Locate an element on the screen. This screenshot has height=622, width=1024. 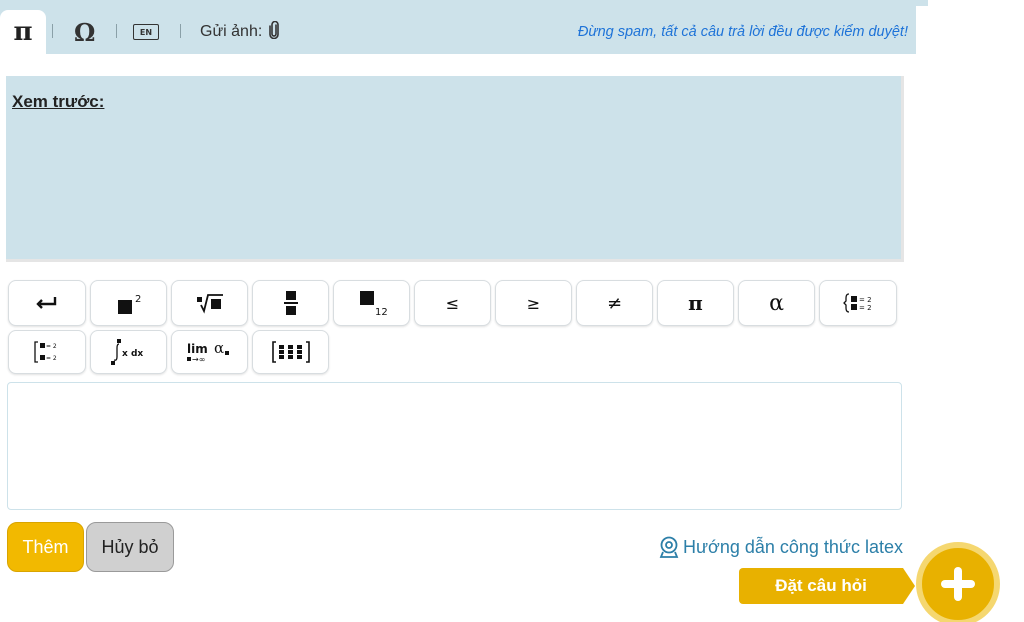
tab-math-symbols: π is located at coordinates (23, 32).